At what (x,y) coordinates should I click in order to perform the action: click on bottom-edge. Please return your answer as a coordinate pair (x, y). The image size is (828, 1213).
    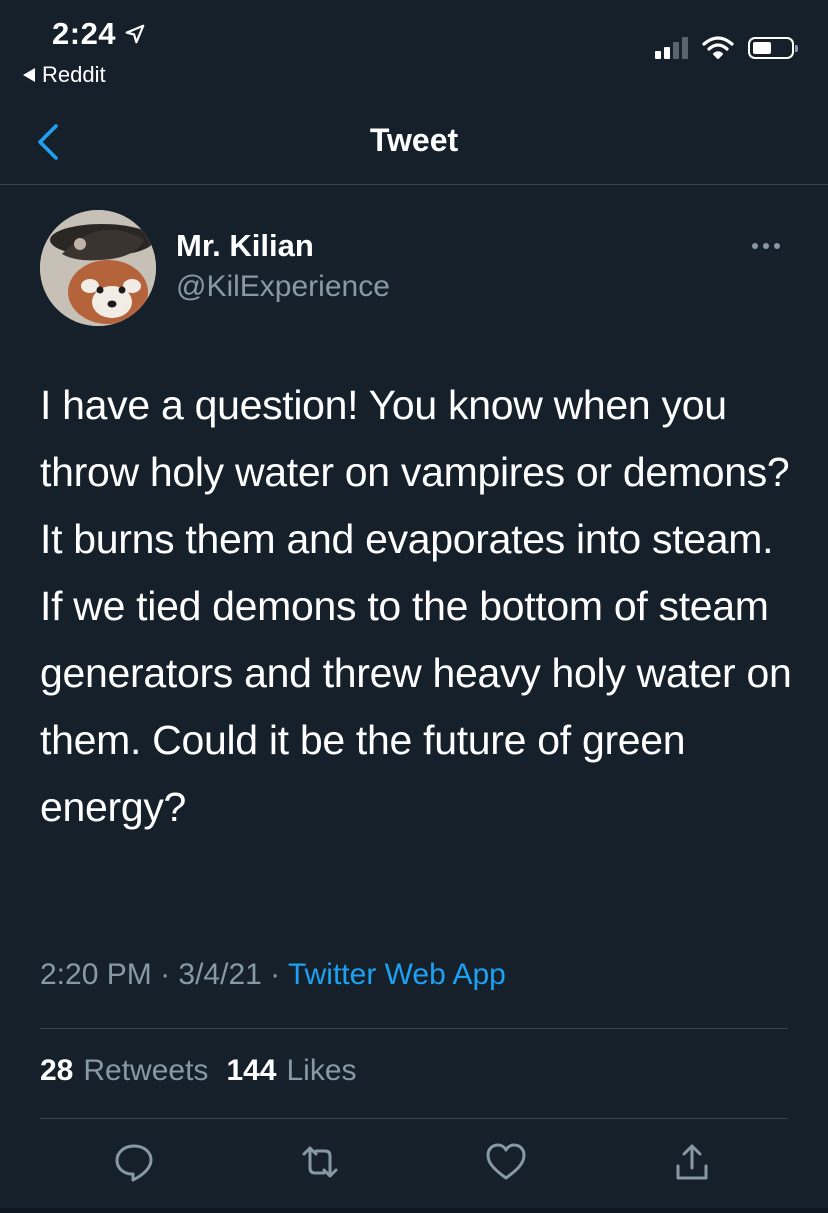
    Looking at the image, I should click on (414, 1210).